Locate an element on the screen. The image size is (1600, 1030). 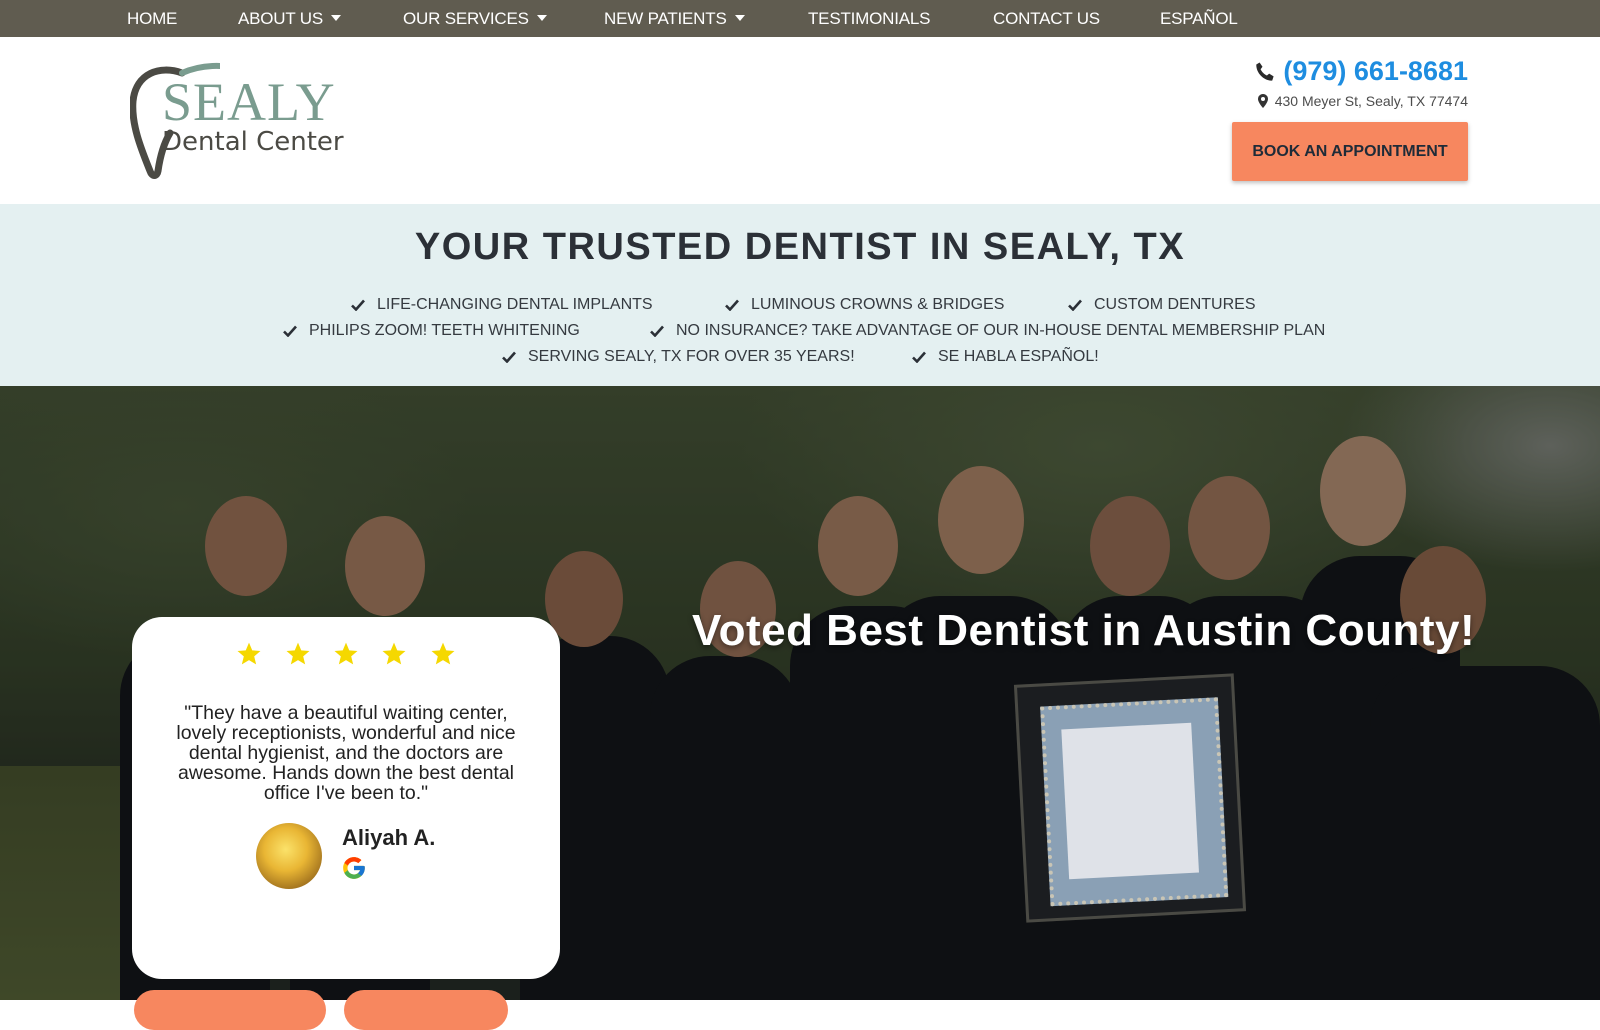
nav-new-patients: NEW PATIENTS is located at coordinates (674, 18).